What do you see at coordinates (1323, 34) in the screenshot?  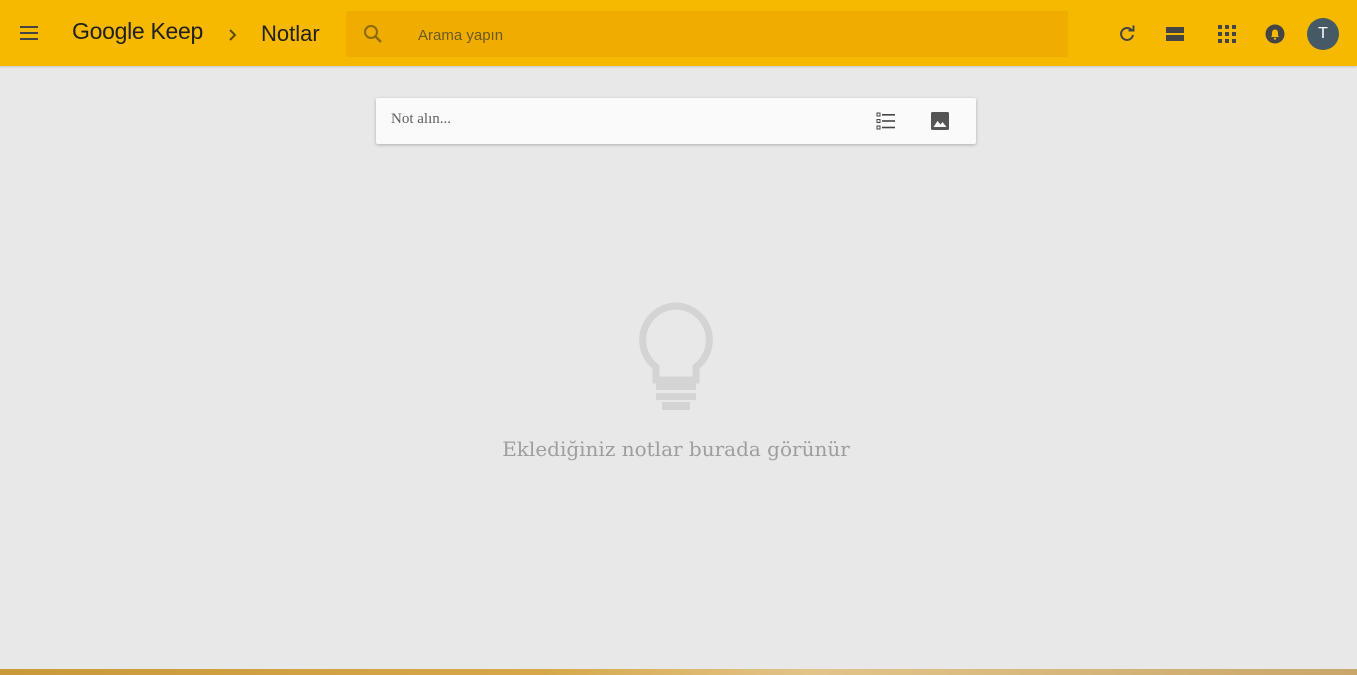 I see `account-avatar: T` at bounding box center [1323, 34].